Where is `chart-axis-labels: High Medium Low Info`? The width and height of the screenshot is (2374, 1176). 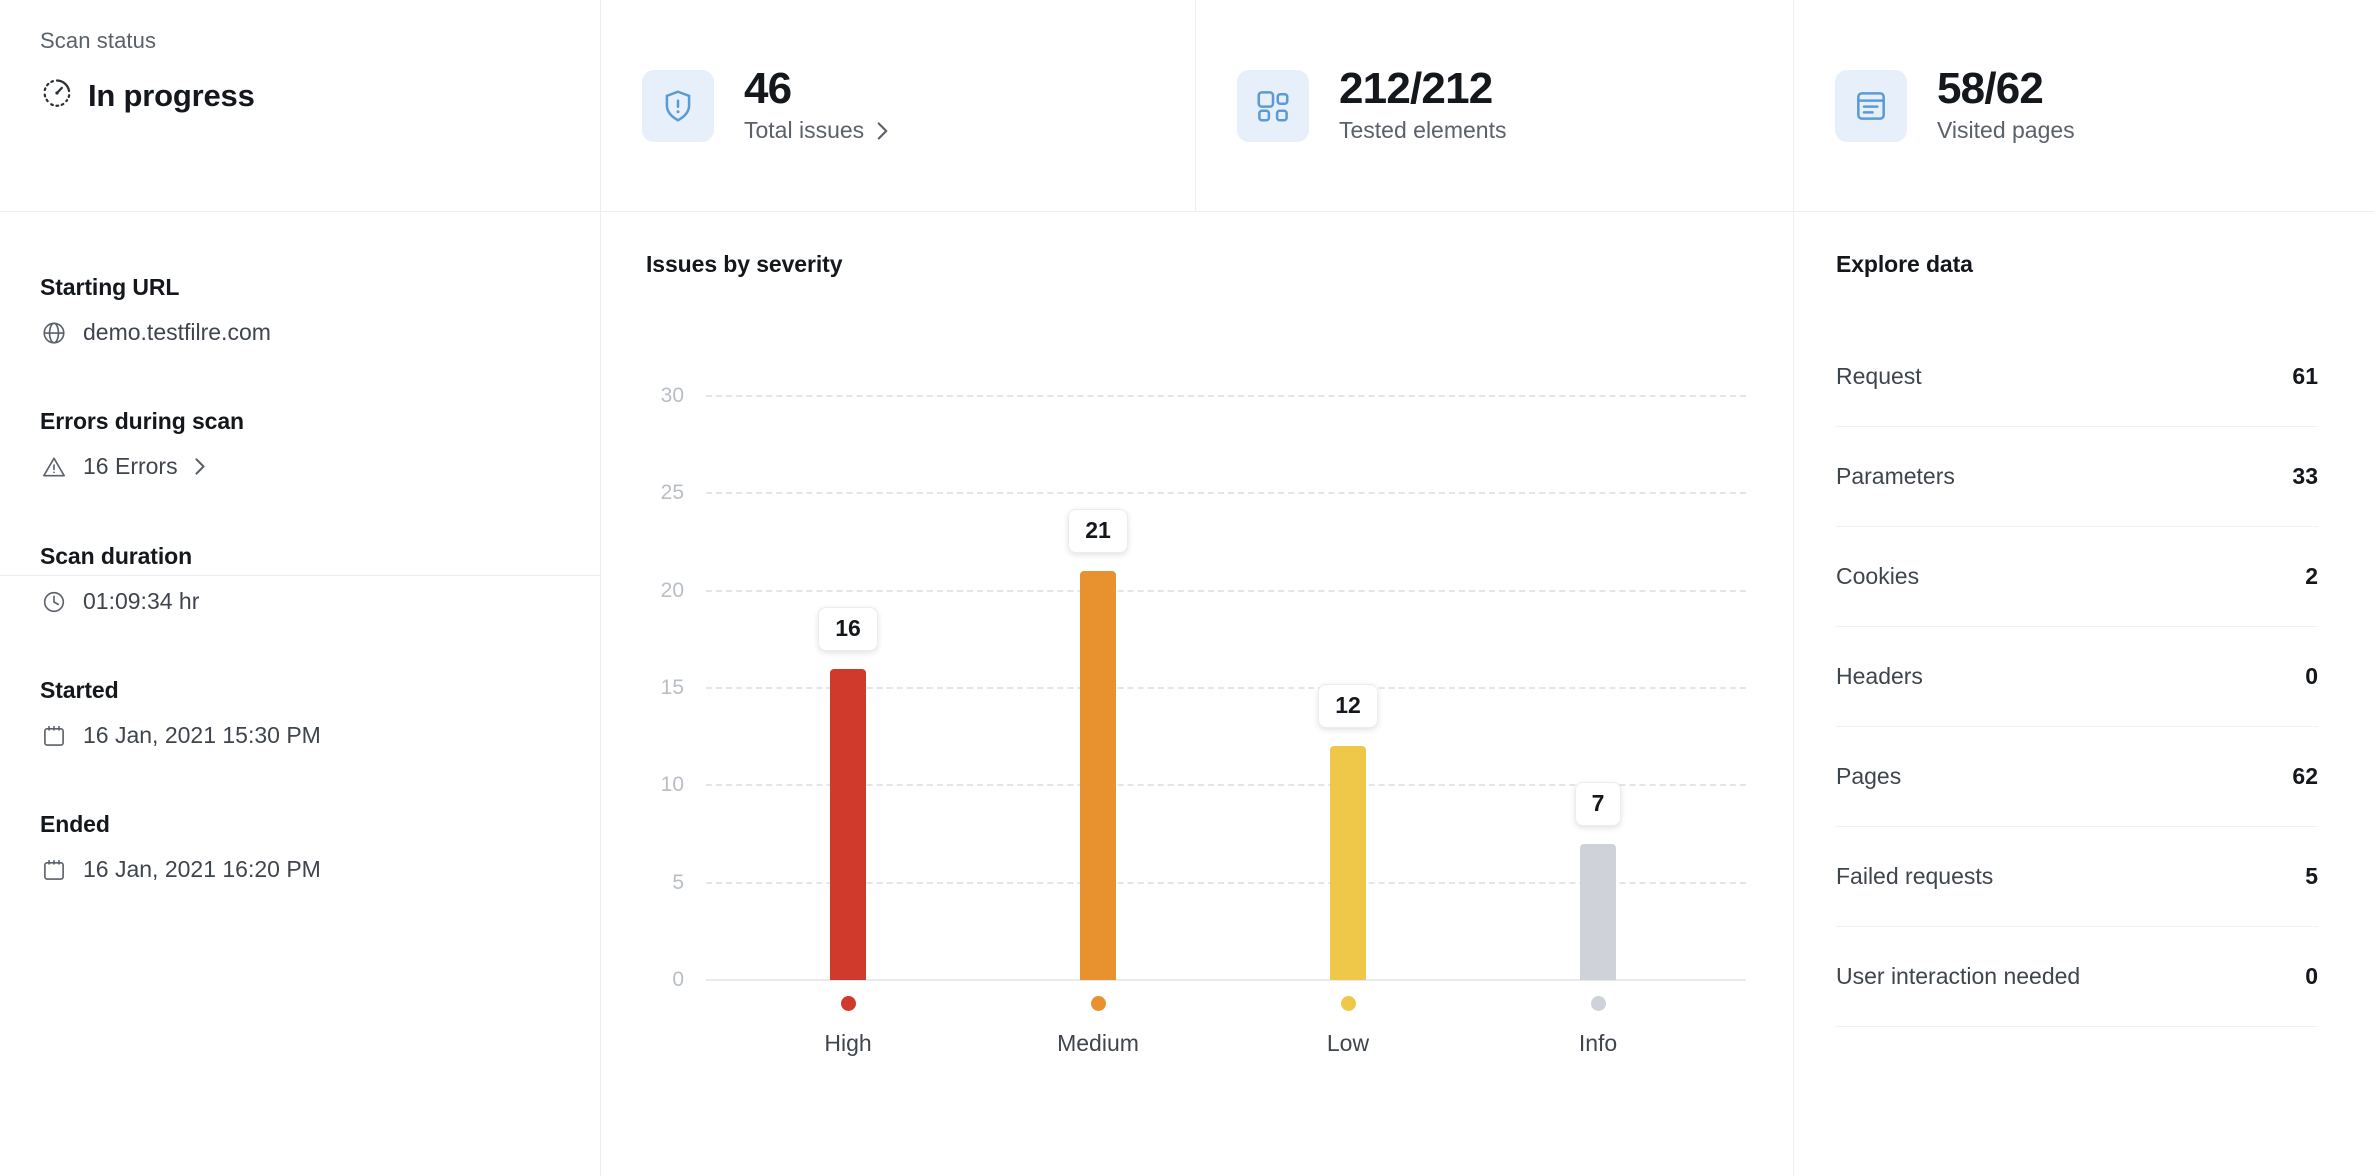 chart-axis-labels: High Medium Low Info is located at coordinates (1237, 1051).